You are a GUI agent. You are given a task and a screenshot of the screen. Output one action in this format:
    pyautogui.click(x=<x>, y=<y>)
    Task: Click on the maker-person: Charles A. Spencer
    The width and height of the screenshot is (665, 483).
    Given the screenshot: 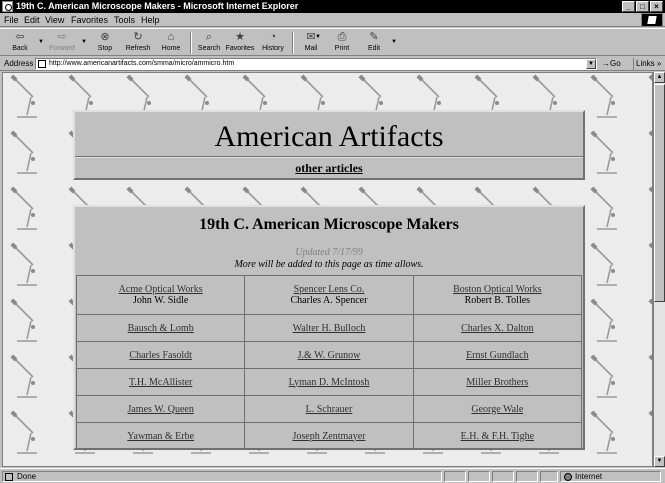 What is the action you would take?
    pyautogui.click(x=329, y=300)
    